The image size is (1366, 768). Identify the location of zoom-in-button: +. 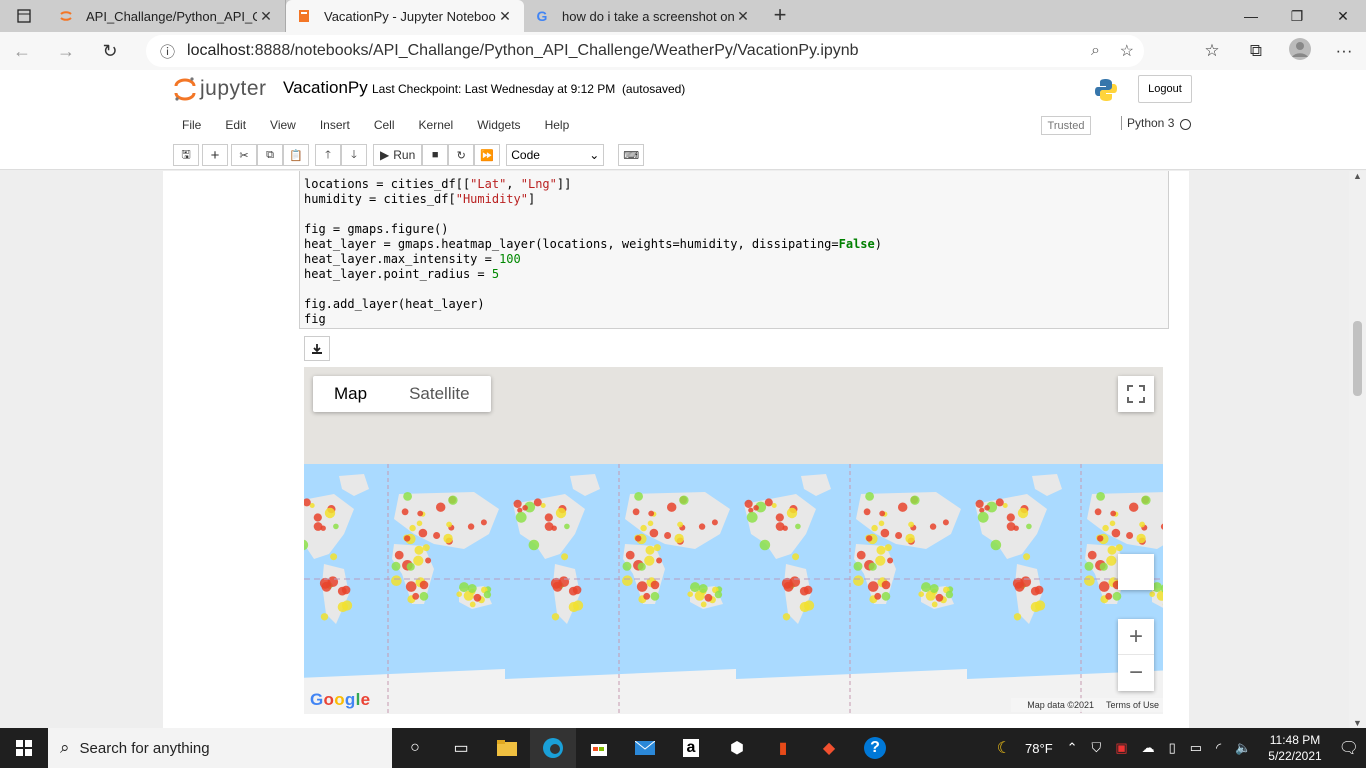
(1136, 637).